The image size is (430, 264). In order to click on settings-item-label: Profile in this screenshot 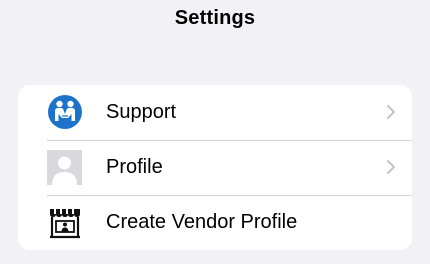, I will do `click(134, 167)`.